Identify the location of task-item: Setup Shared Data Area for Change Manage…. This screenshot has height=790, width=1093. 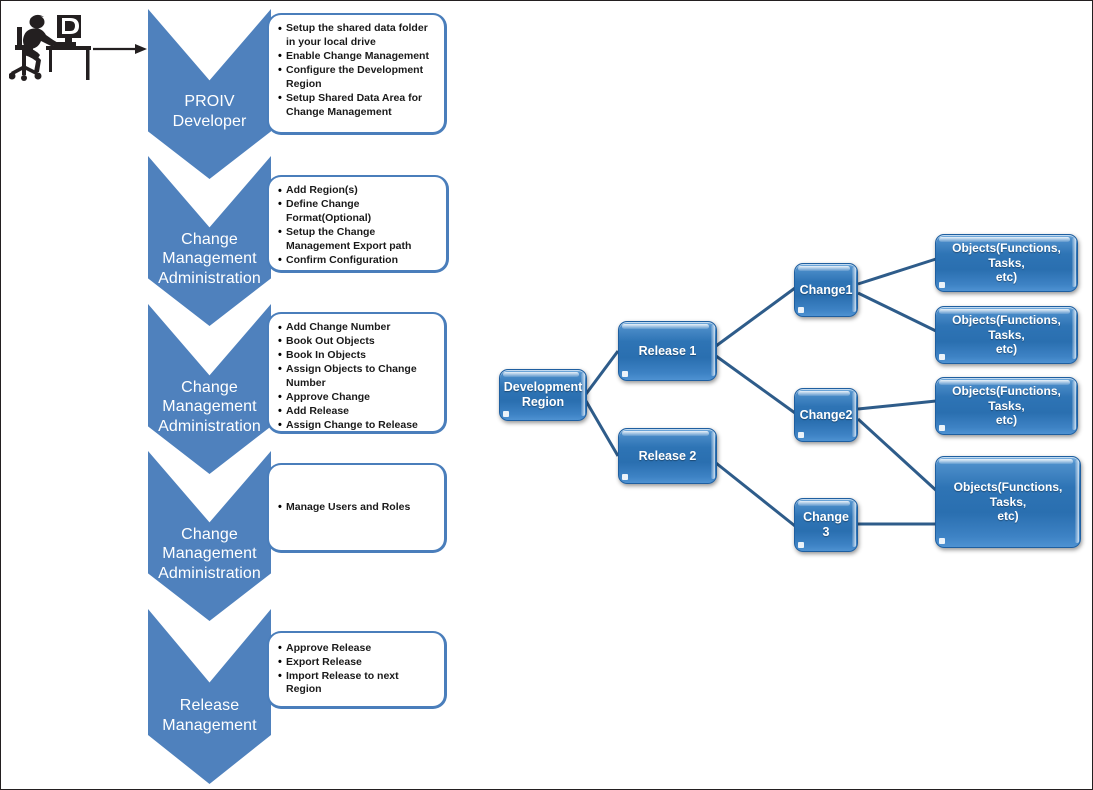
(356, 105).